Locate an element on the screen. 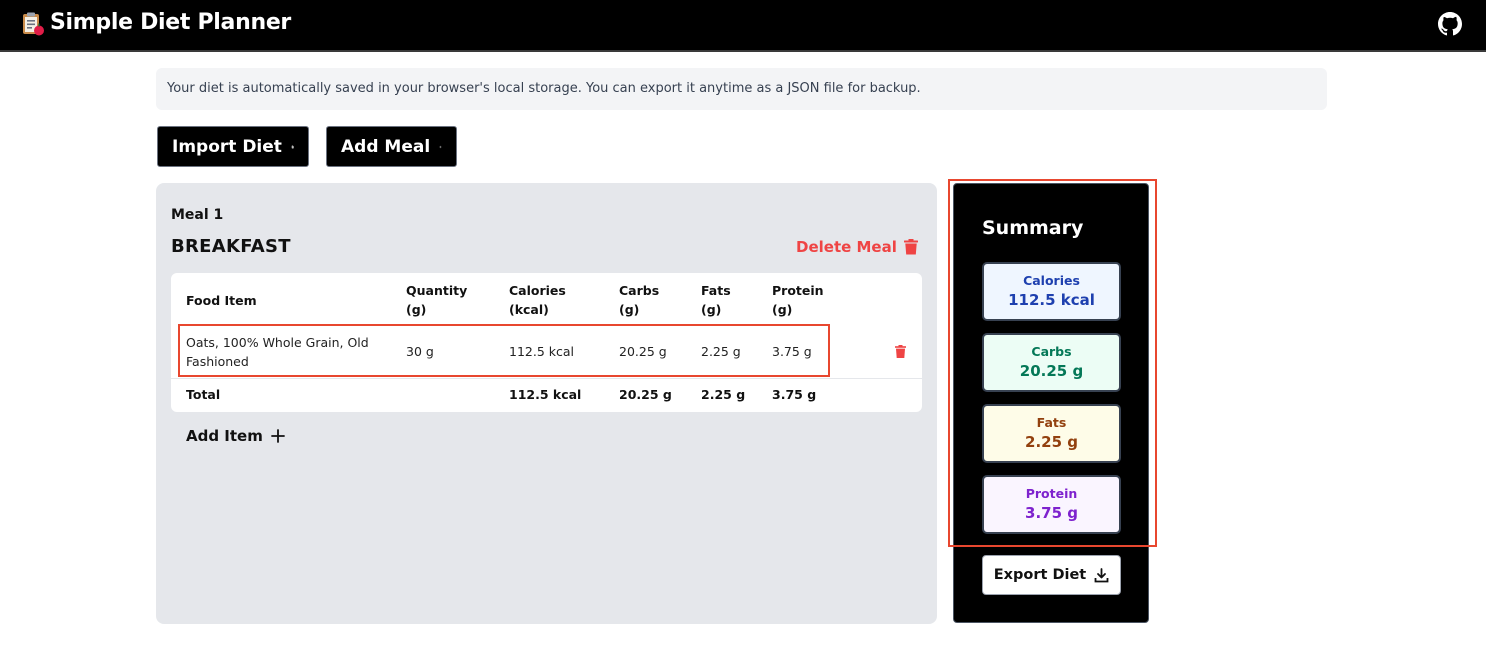 The width and height of the screenshot is (1486, 660). row-divider is located at coordinates (546, 378).